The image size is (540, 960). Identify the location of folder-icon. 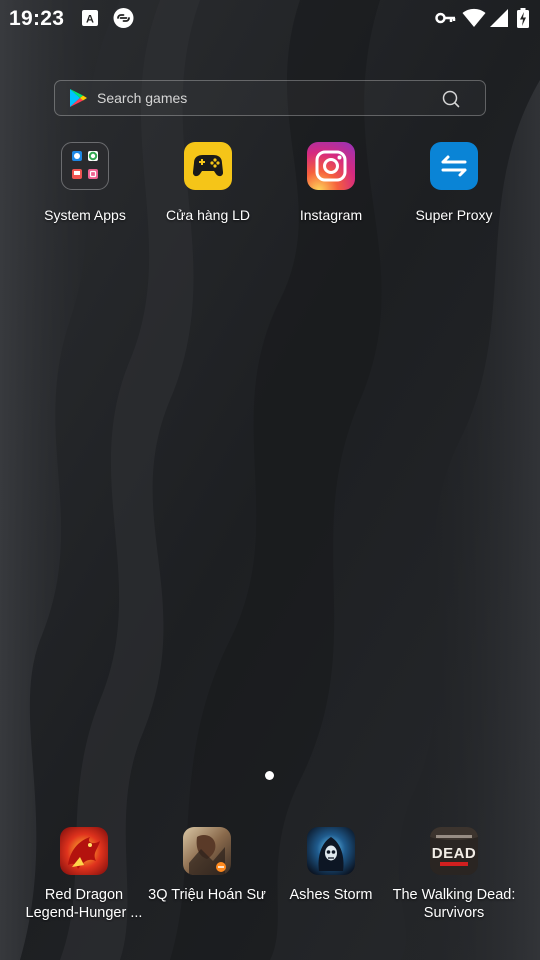
(85, 166).